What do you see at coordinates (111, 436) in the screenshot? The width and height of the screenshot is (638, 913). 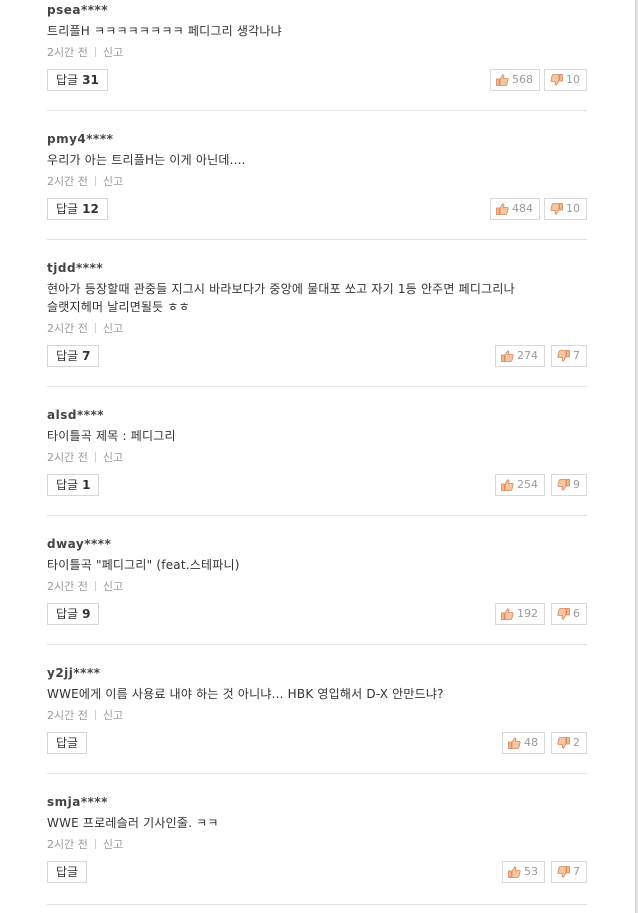 I see `comment-text: 타이틀곡 제목 : 페디그리` at bounding box center [111, 436].